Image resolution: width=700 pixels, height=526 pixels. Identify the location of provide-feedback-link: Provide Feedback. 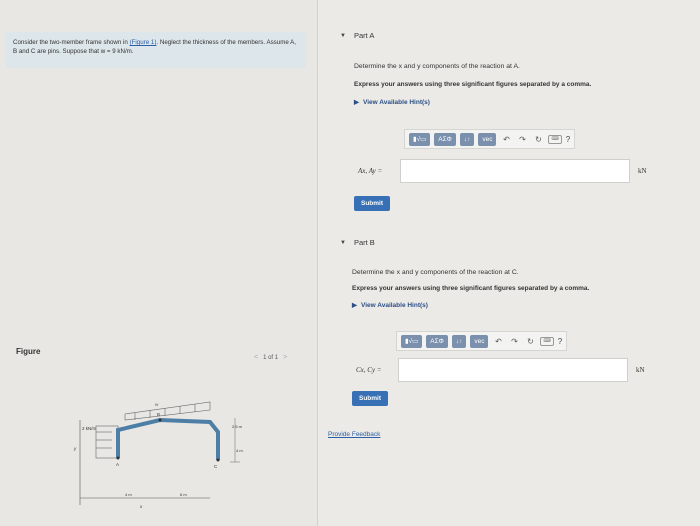
(354, 434).